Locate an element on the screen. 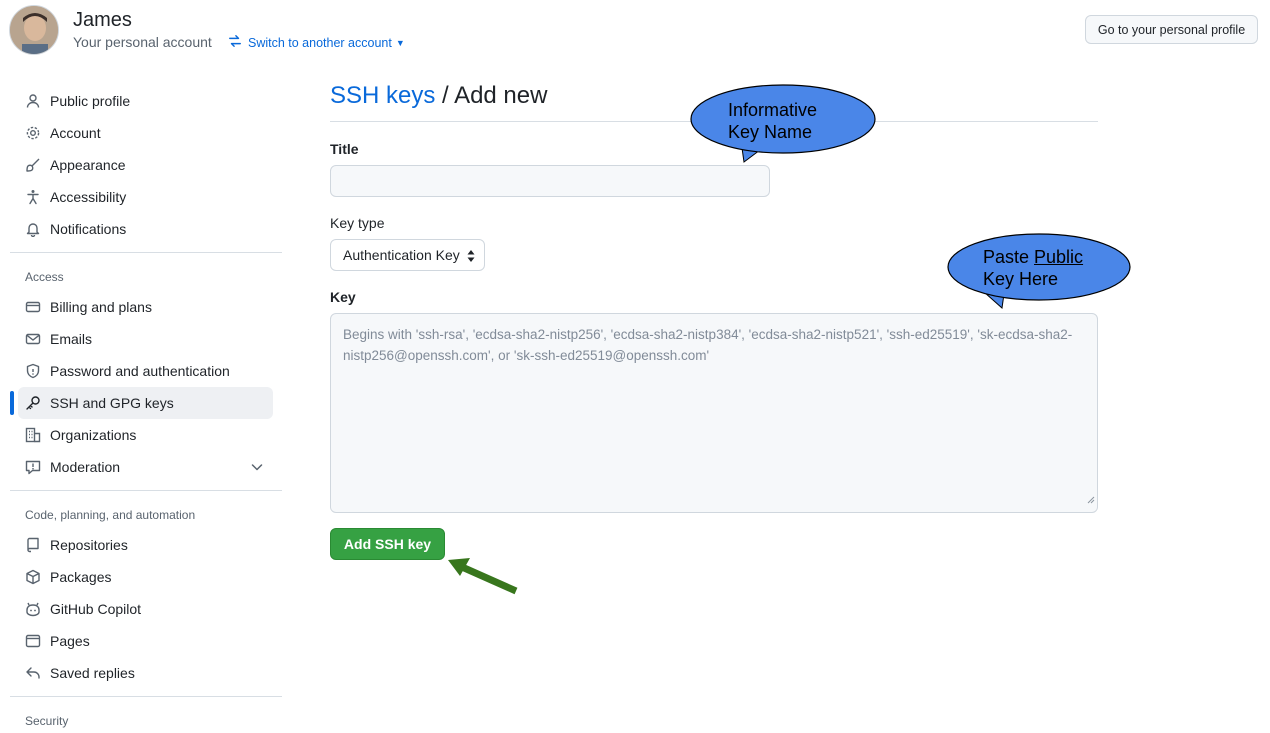 Image resolution: width=1270 pixels, height=733 pixels. page-title: SSH keys / Add new is located at coordinates (438, 96).